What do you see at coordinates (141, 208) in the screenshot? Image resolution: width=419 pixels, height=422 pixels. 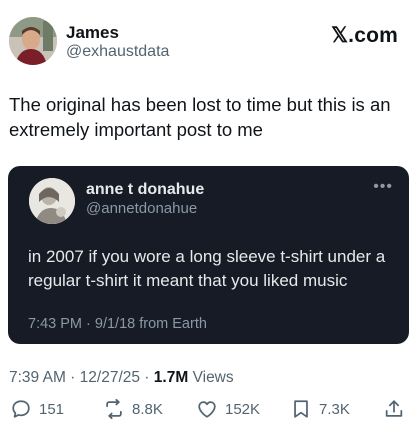 I see `quoted-author-handle: @annetdonahue` at bounding box center [141, 208].